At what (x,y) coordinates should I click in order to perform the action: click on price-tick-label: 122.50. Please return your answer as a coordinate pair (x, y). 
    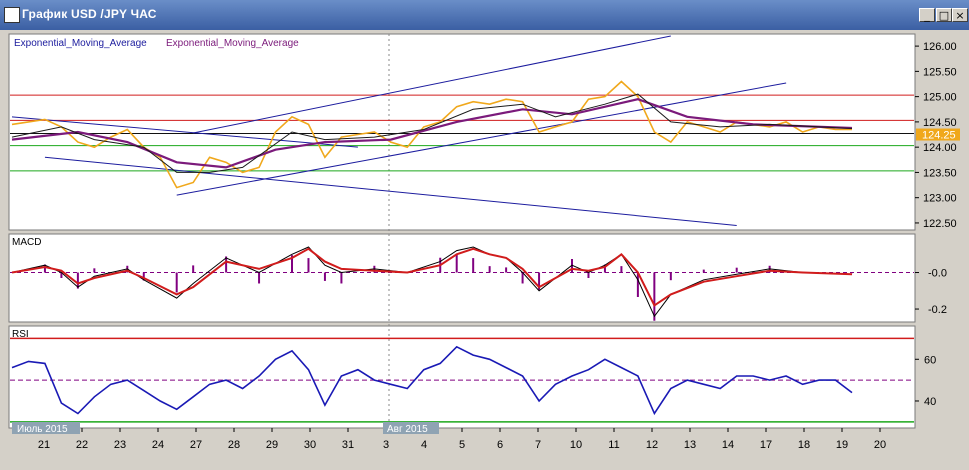
    Looking at the image, I should click on (940, 224).